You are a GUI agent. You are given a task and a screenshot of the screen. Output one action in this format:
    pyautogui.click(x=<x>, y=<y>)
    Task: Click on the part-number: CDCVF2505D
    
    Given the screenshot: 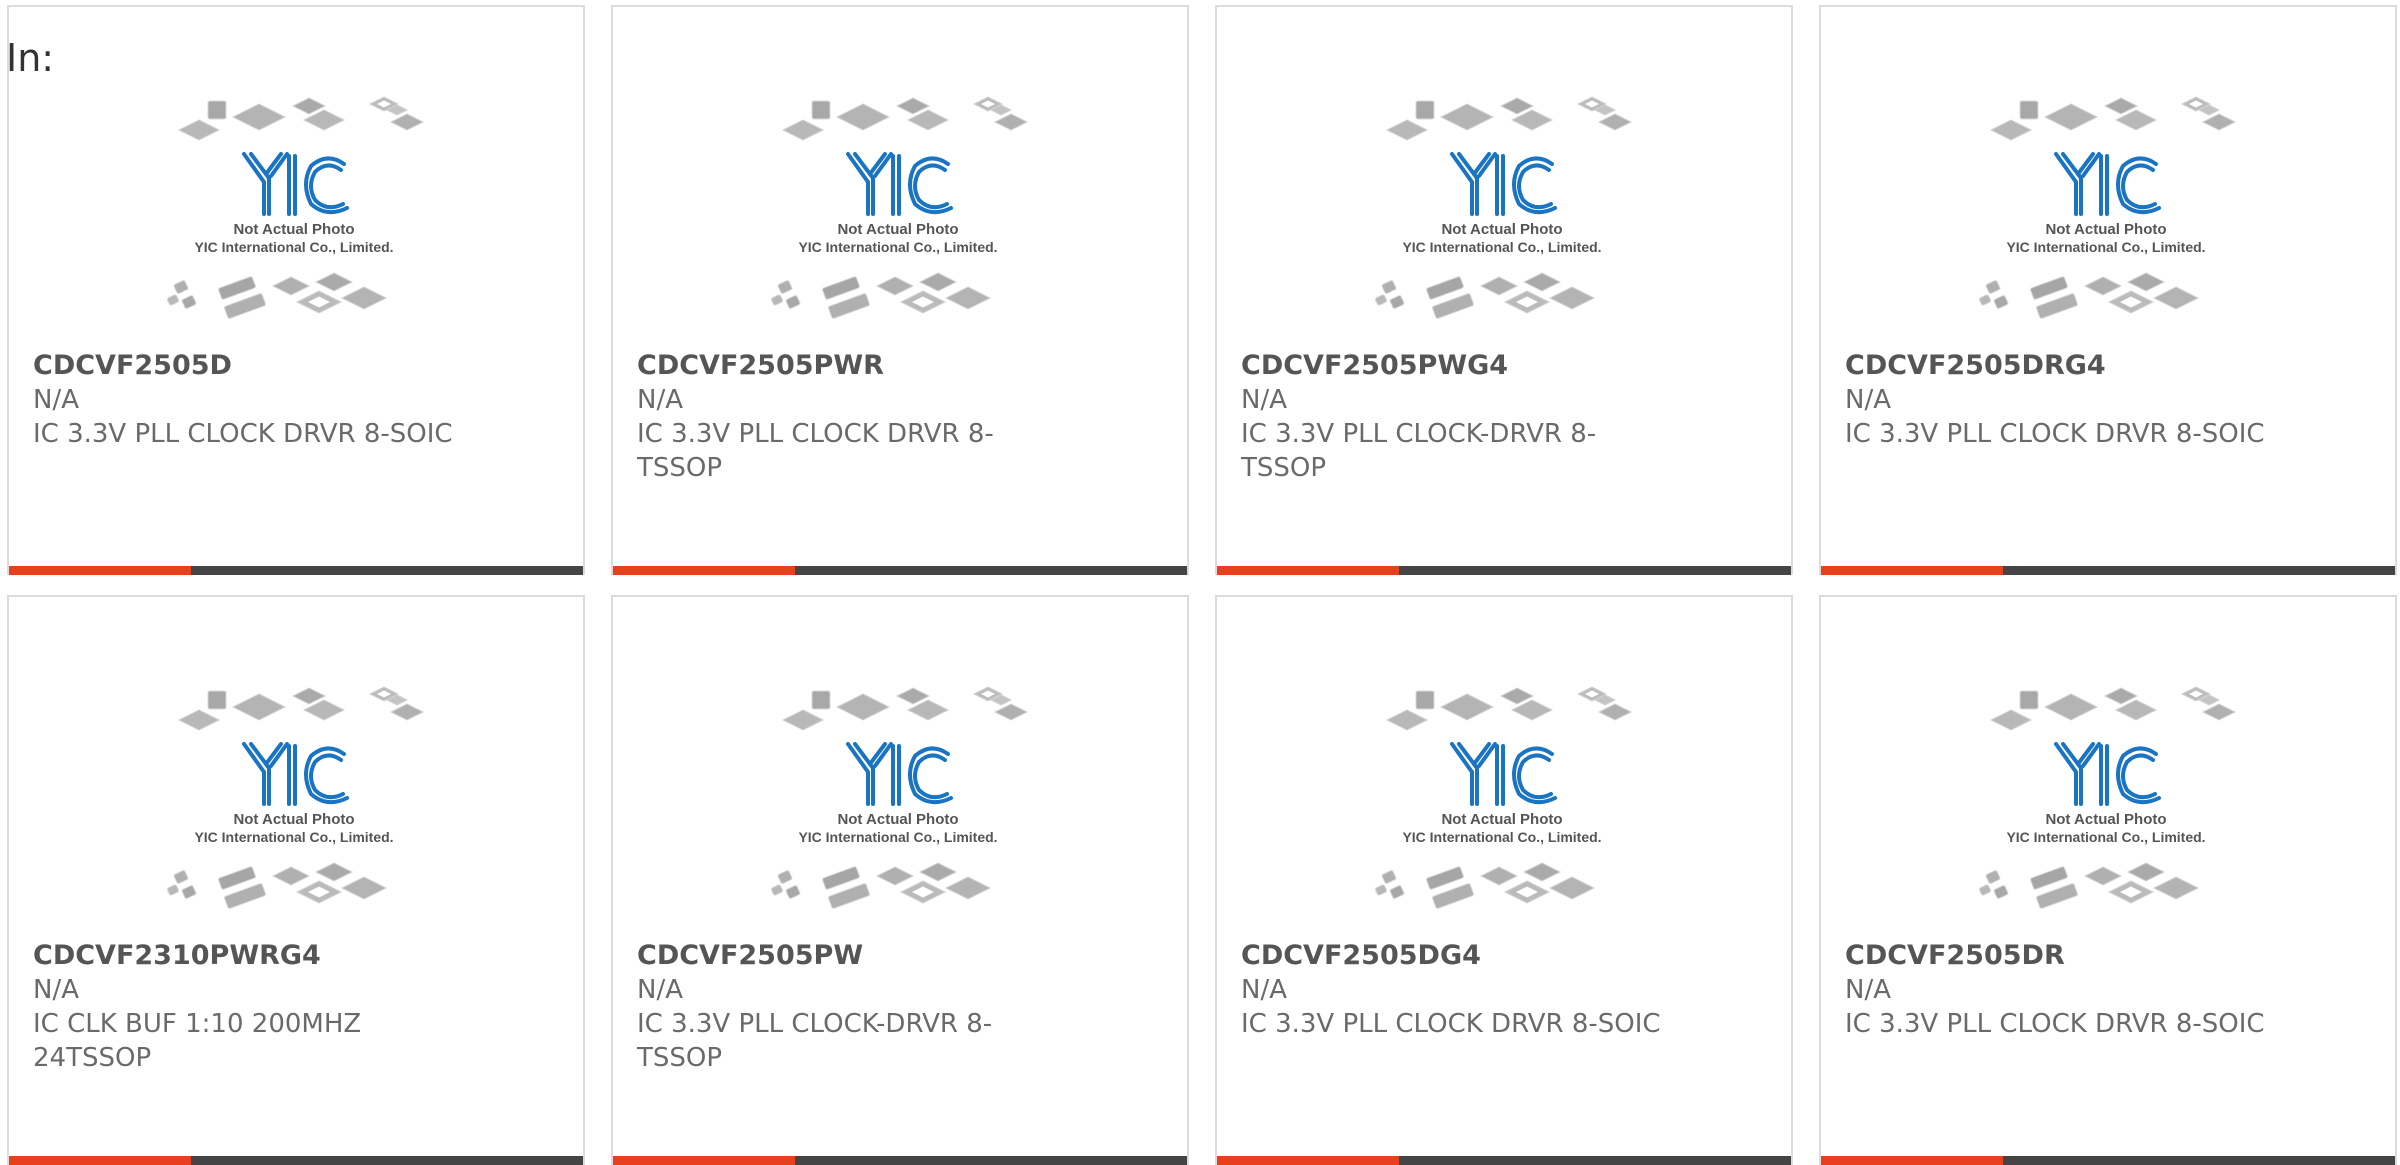 What is the action you would take?
    pyautogui.click(x=248, y=366)
    